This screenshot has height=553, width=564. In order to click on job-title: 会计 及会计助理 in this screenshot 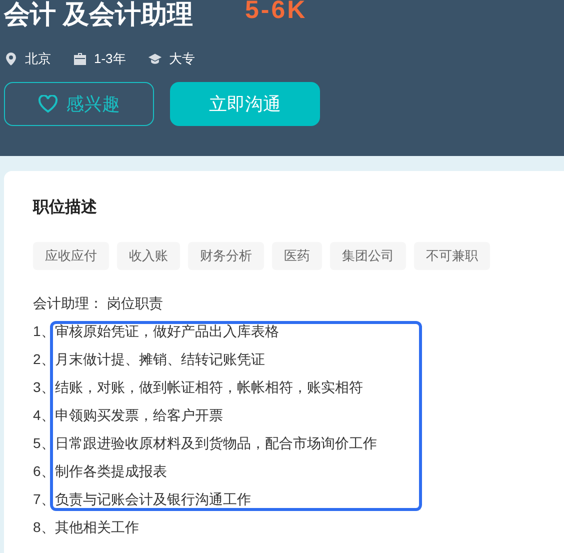, I will do `click(99, 15)`.